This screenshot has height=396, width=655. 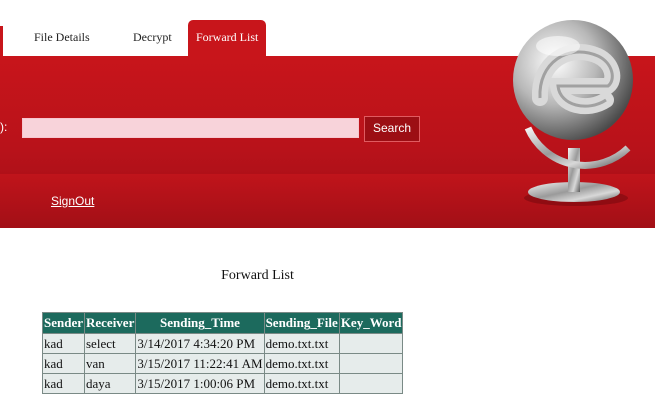 I want to click on col-sending-file: Sending_File, so click(x=301, y=323).